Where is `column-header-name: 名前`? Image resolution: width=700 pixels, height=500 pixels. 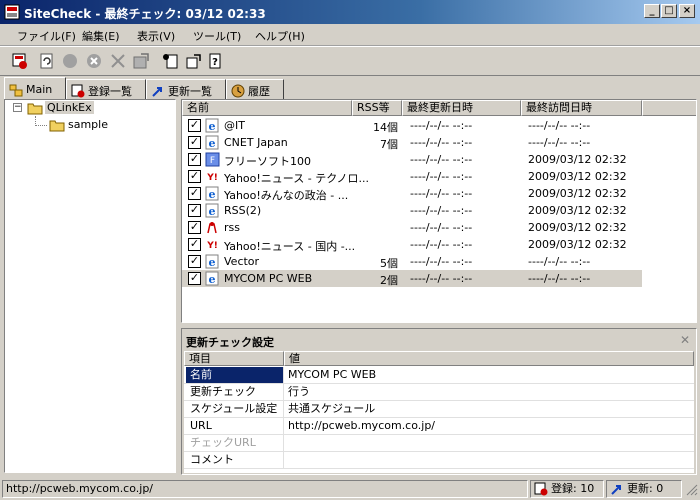 column-header-name: 名前 is located at coordinates (267, 108).